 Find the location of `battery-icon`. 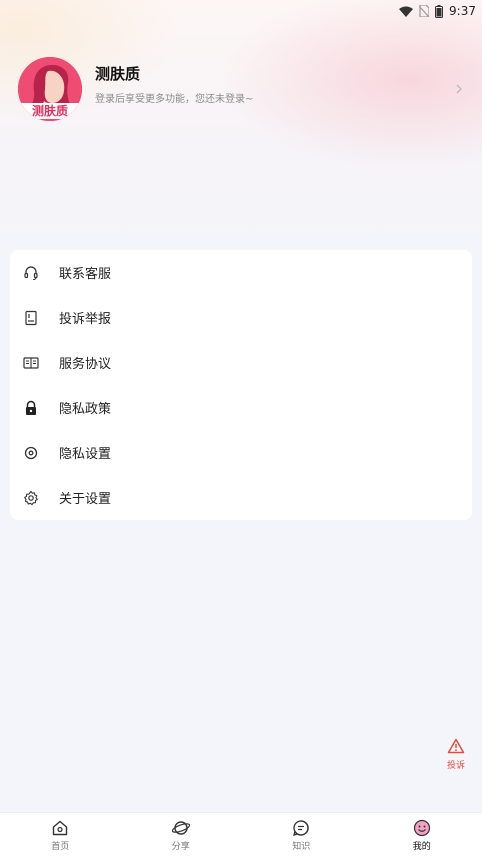

battery-icon is located at coordinates (439, 11).